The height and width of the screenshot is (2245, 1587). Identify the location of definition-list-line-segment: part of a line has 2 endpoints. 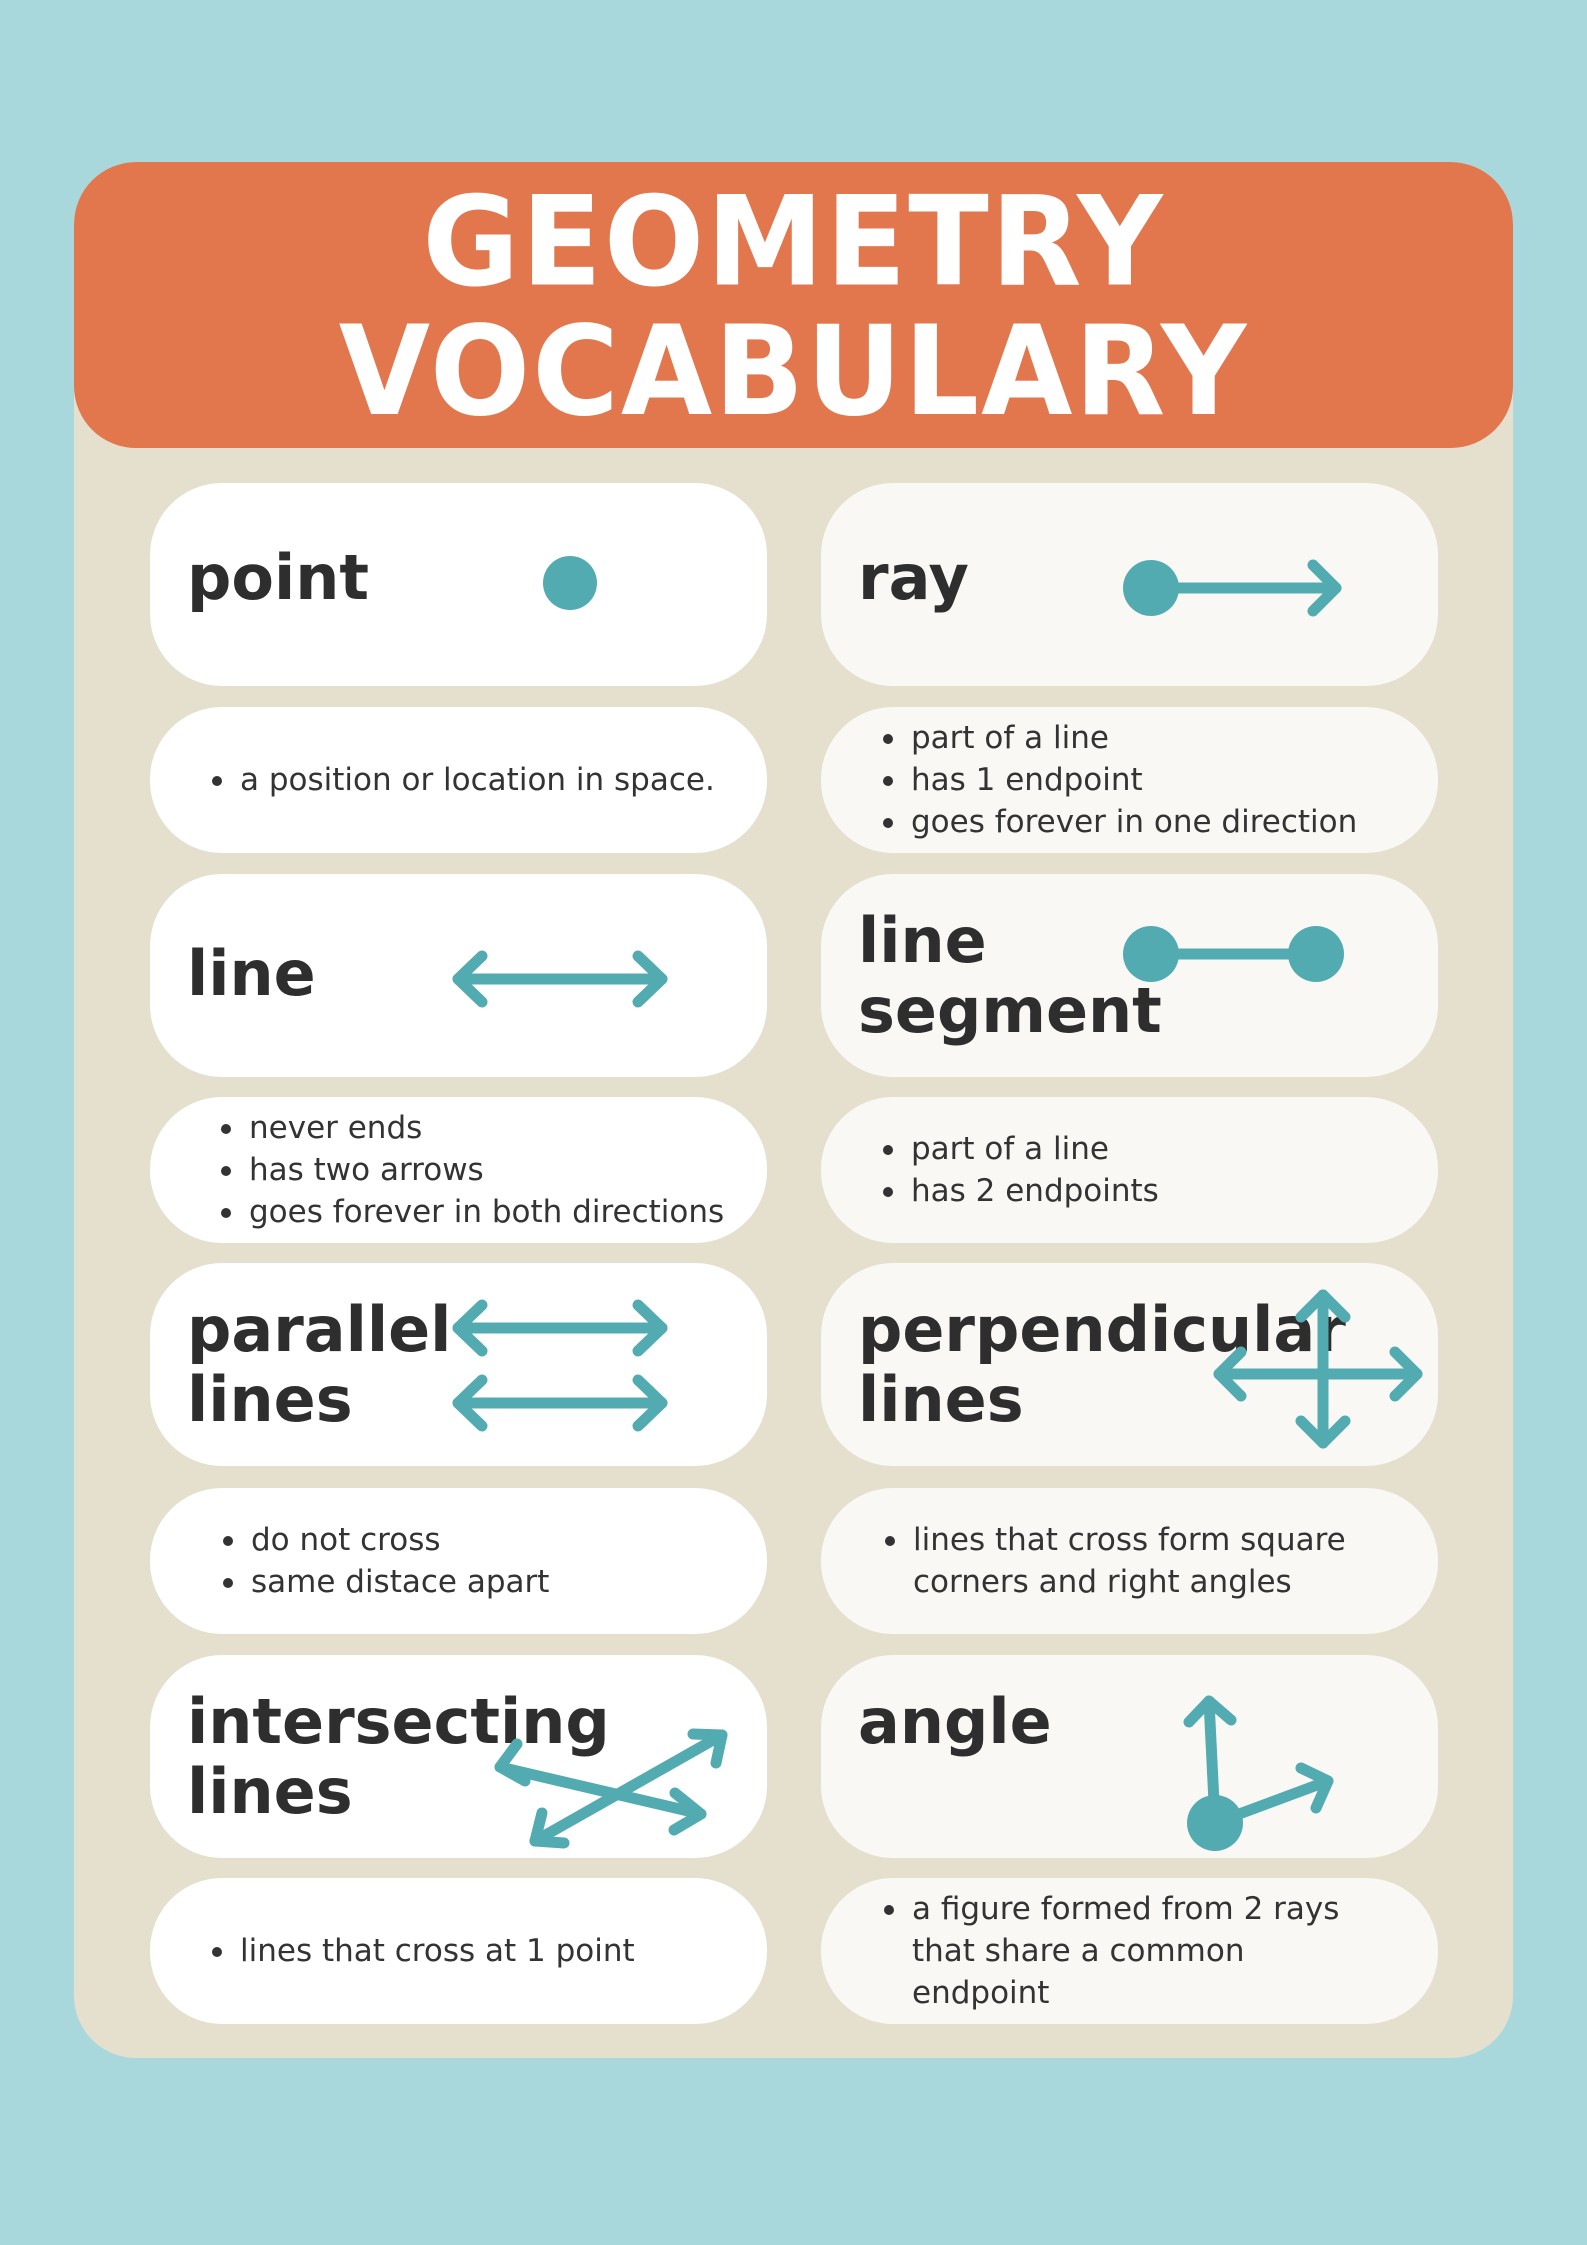
(1129, 1170).